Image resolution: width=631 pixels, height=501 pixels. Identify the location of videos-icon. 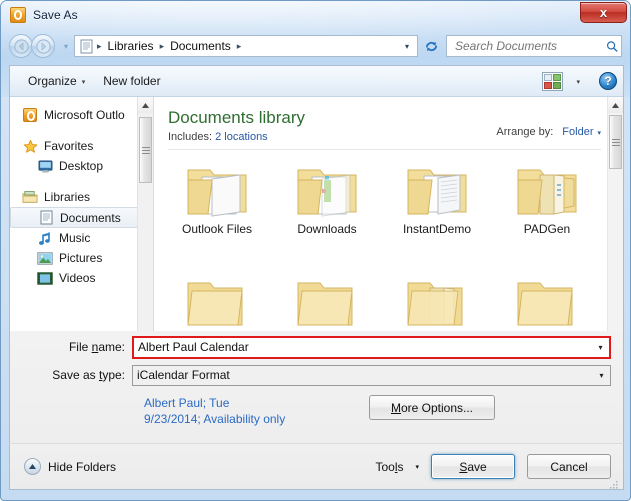
(45, 278).